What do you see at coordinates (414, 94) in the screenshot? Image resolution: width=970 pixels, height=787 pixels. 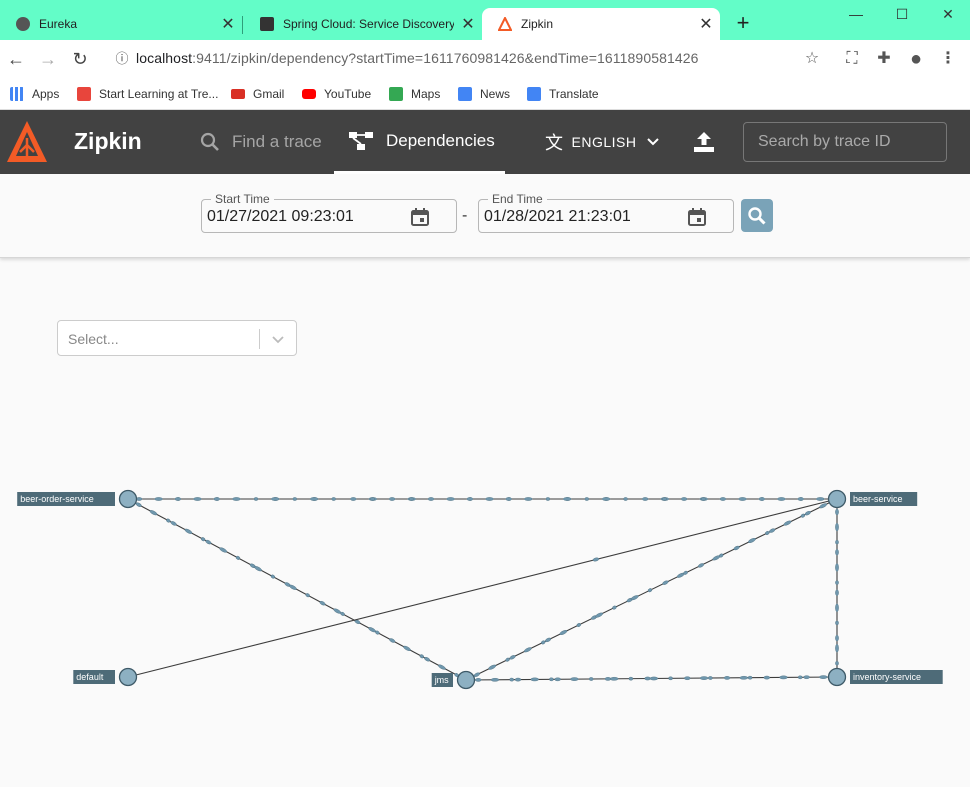 I see `bookmark-maps: Maps` at bounding box center [414, 94].